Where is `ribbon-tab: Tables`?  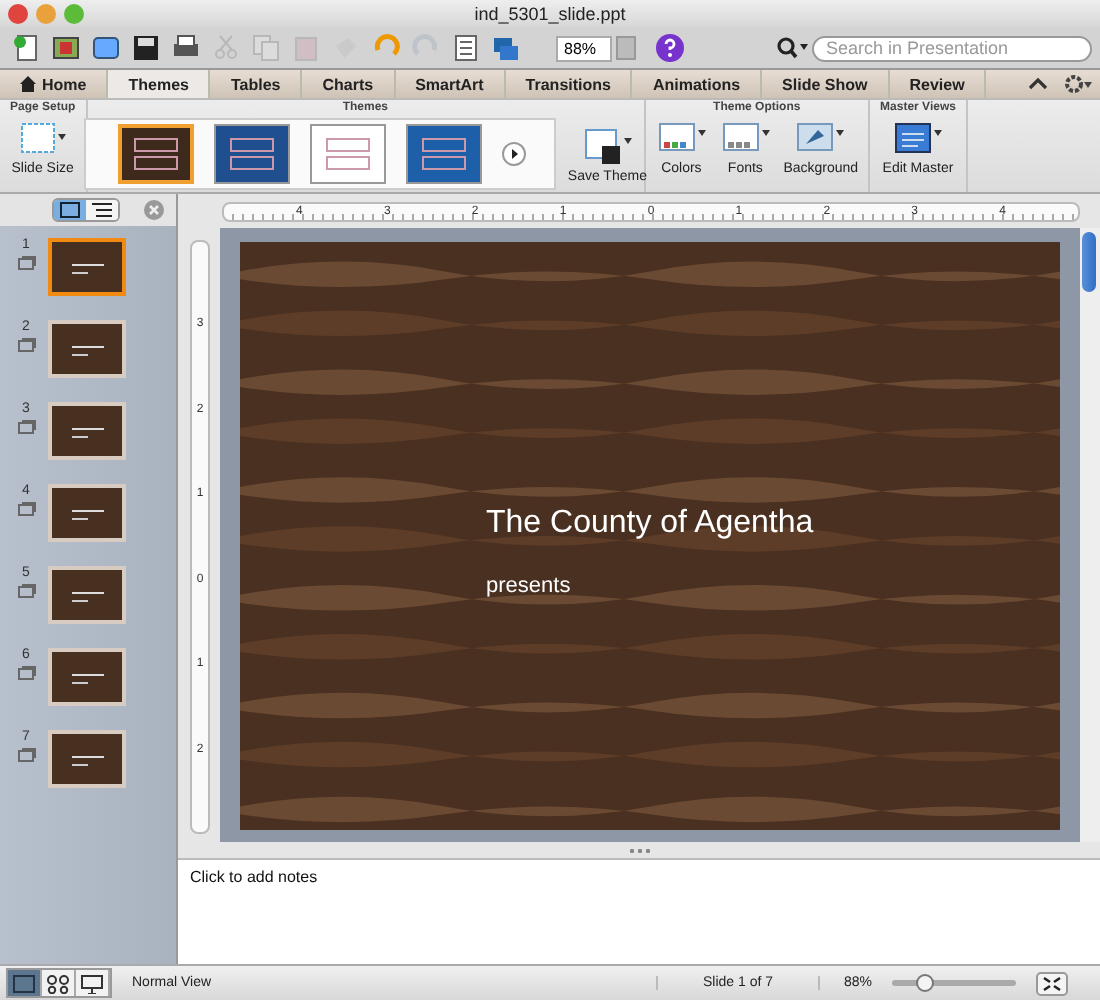
ribbon-tab: Tables is located at coordinates (256, 84).